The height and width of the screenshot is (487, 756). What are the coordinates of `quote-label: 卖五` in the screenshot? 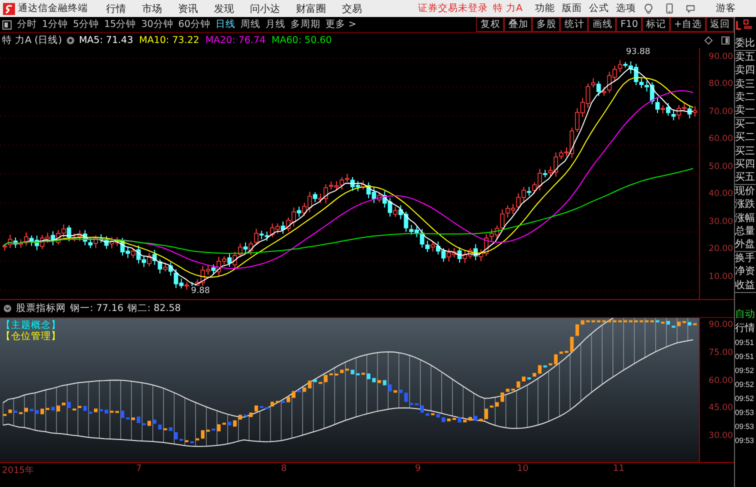 It's located at (745, 57).